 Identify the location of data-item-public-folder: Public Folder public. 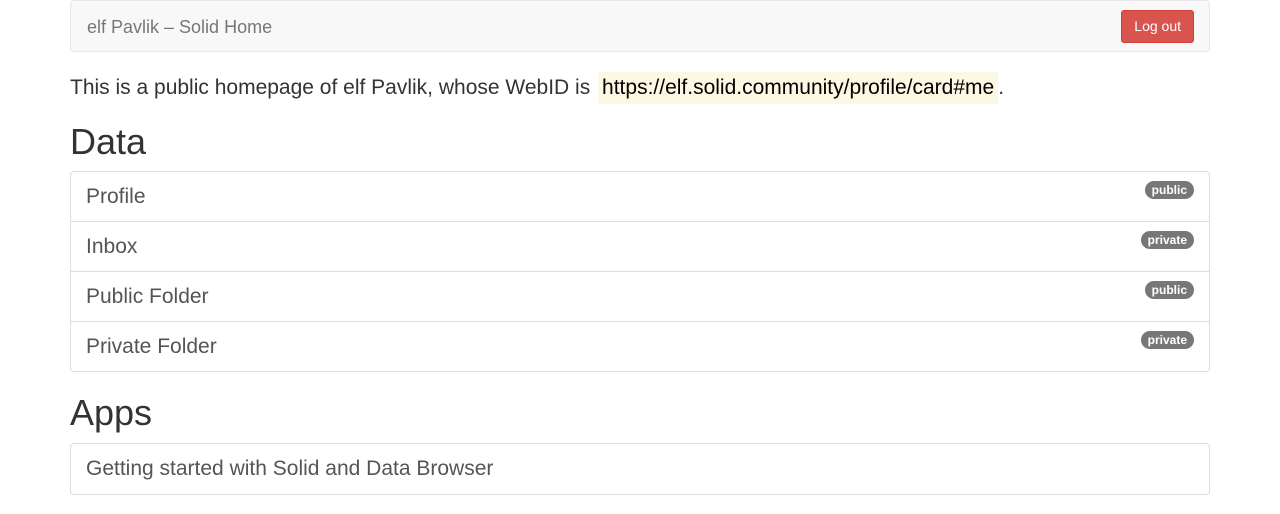
(640, 296).